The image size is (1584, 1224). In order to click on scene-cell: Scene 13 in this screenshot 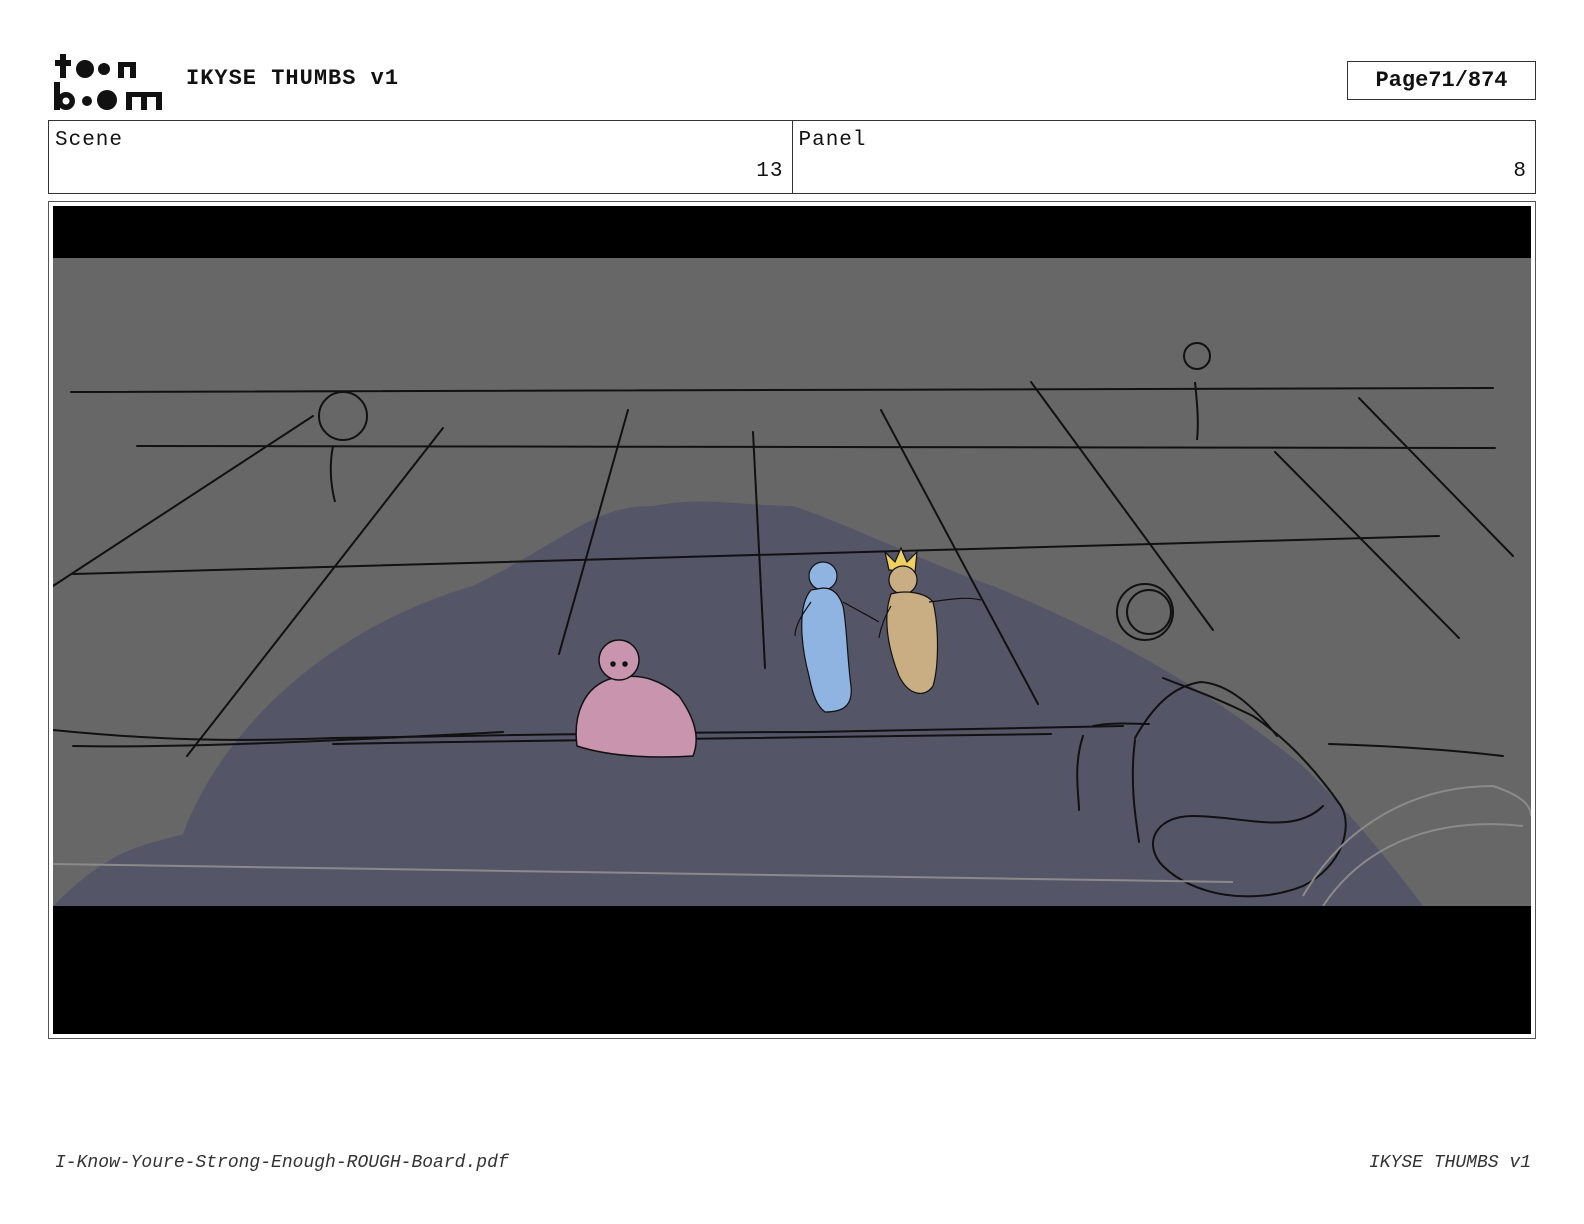, I will do `click(420, 157)`.